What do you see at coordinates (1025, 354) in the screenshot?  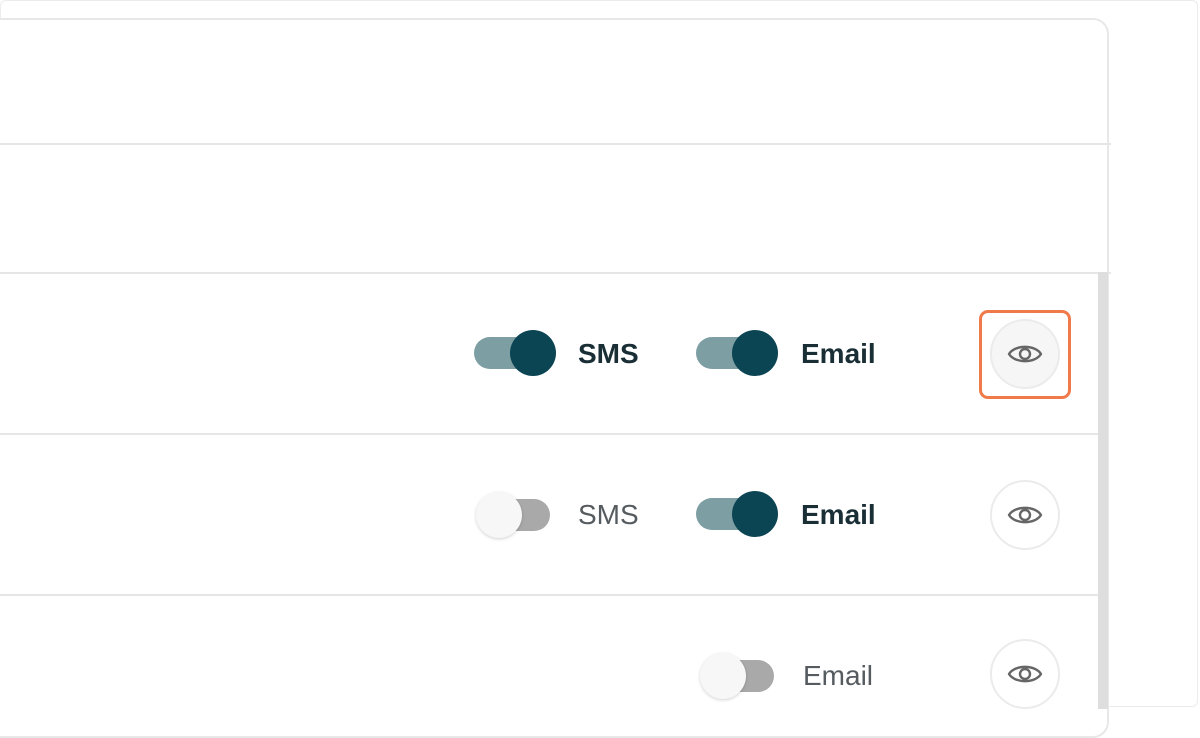 I see `view-button-highlight` at bounding box center [1025, 354].